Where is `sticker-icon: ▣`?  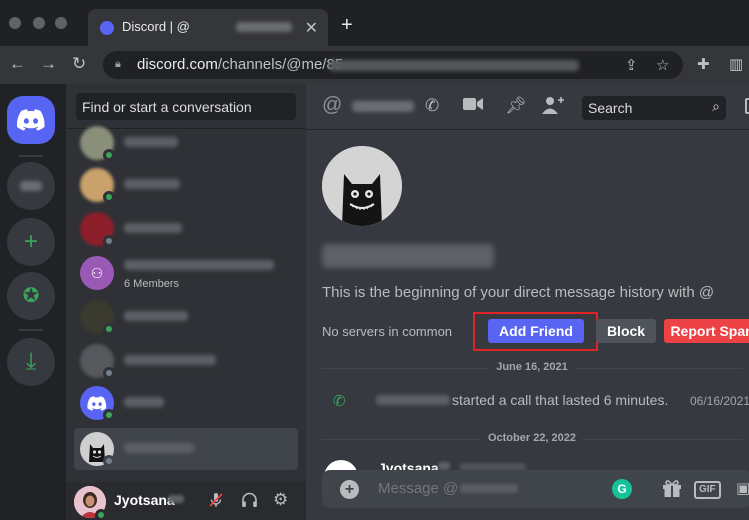 sticker-icon: ▣ is located at coordinates (742, 488).